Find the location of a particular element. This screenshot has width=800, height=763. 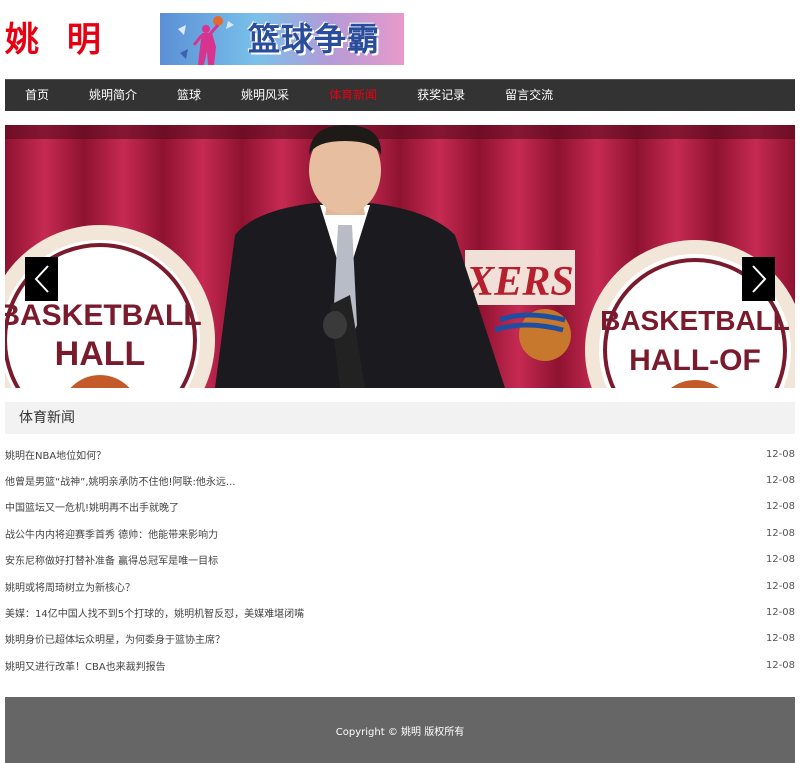

news-title-link: 姚明又进行改革！CBA也来裁判报告 is located at coordinates (85, 665).